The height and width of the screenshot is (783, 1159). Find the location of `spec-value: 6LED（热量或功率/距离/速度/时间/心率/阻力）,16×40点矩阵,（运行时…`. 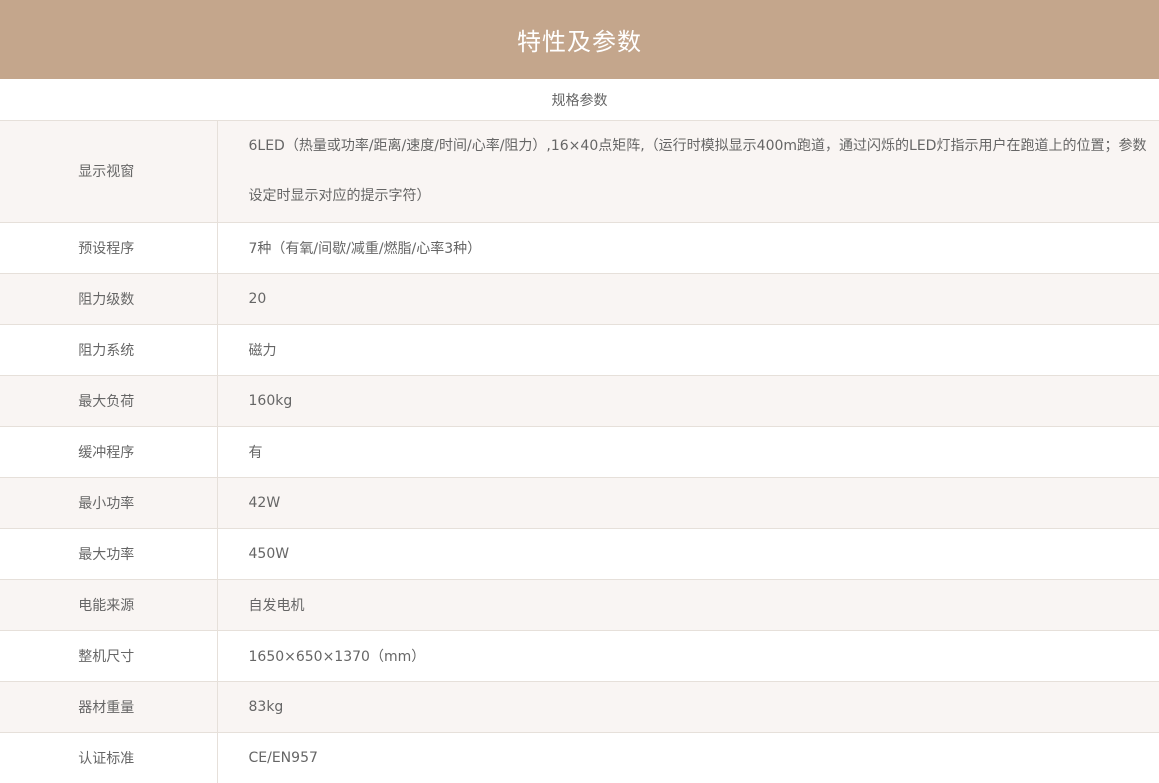

spec-value: 6LED（热量或功率/距离/速度/时间/心率/阻力）,16×40点矩阵,（运行时… is located at coordinates (688, 172).